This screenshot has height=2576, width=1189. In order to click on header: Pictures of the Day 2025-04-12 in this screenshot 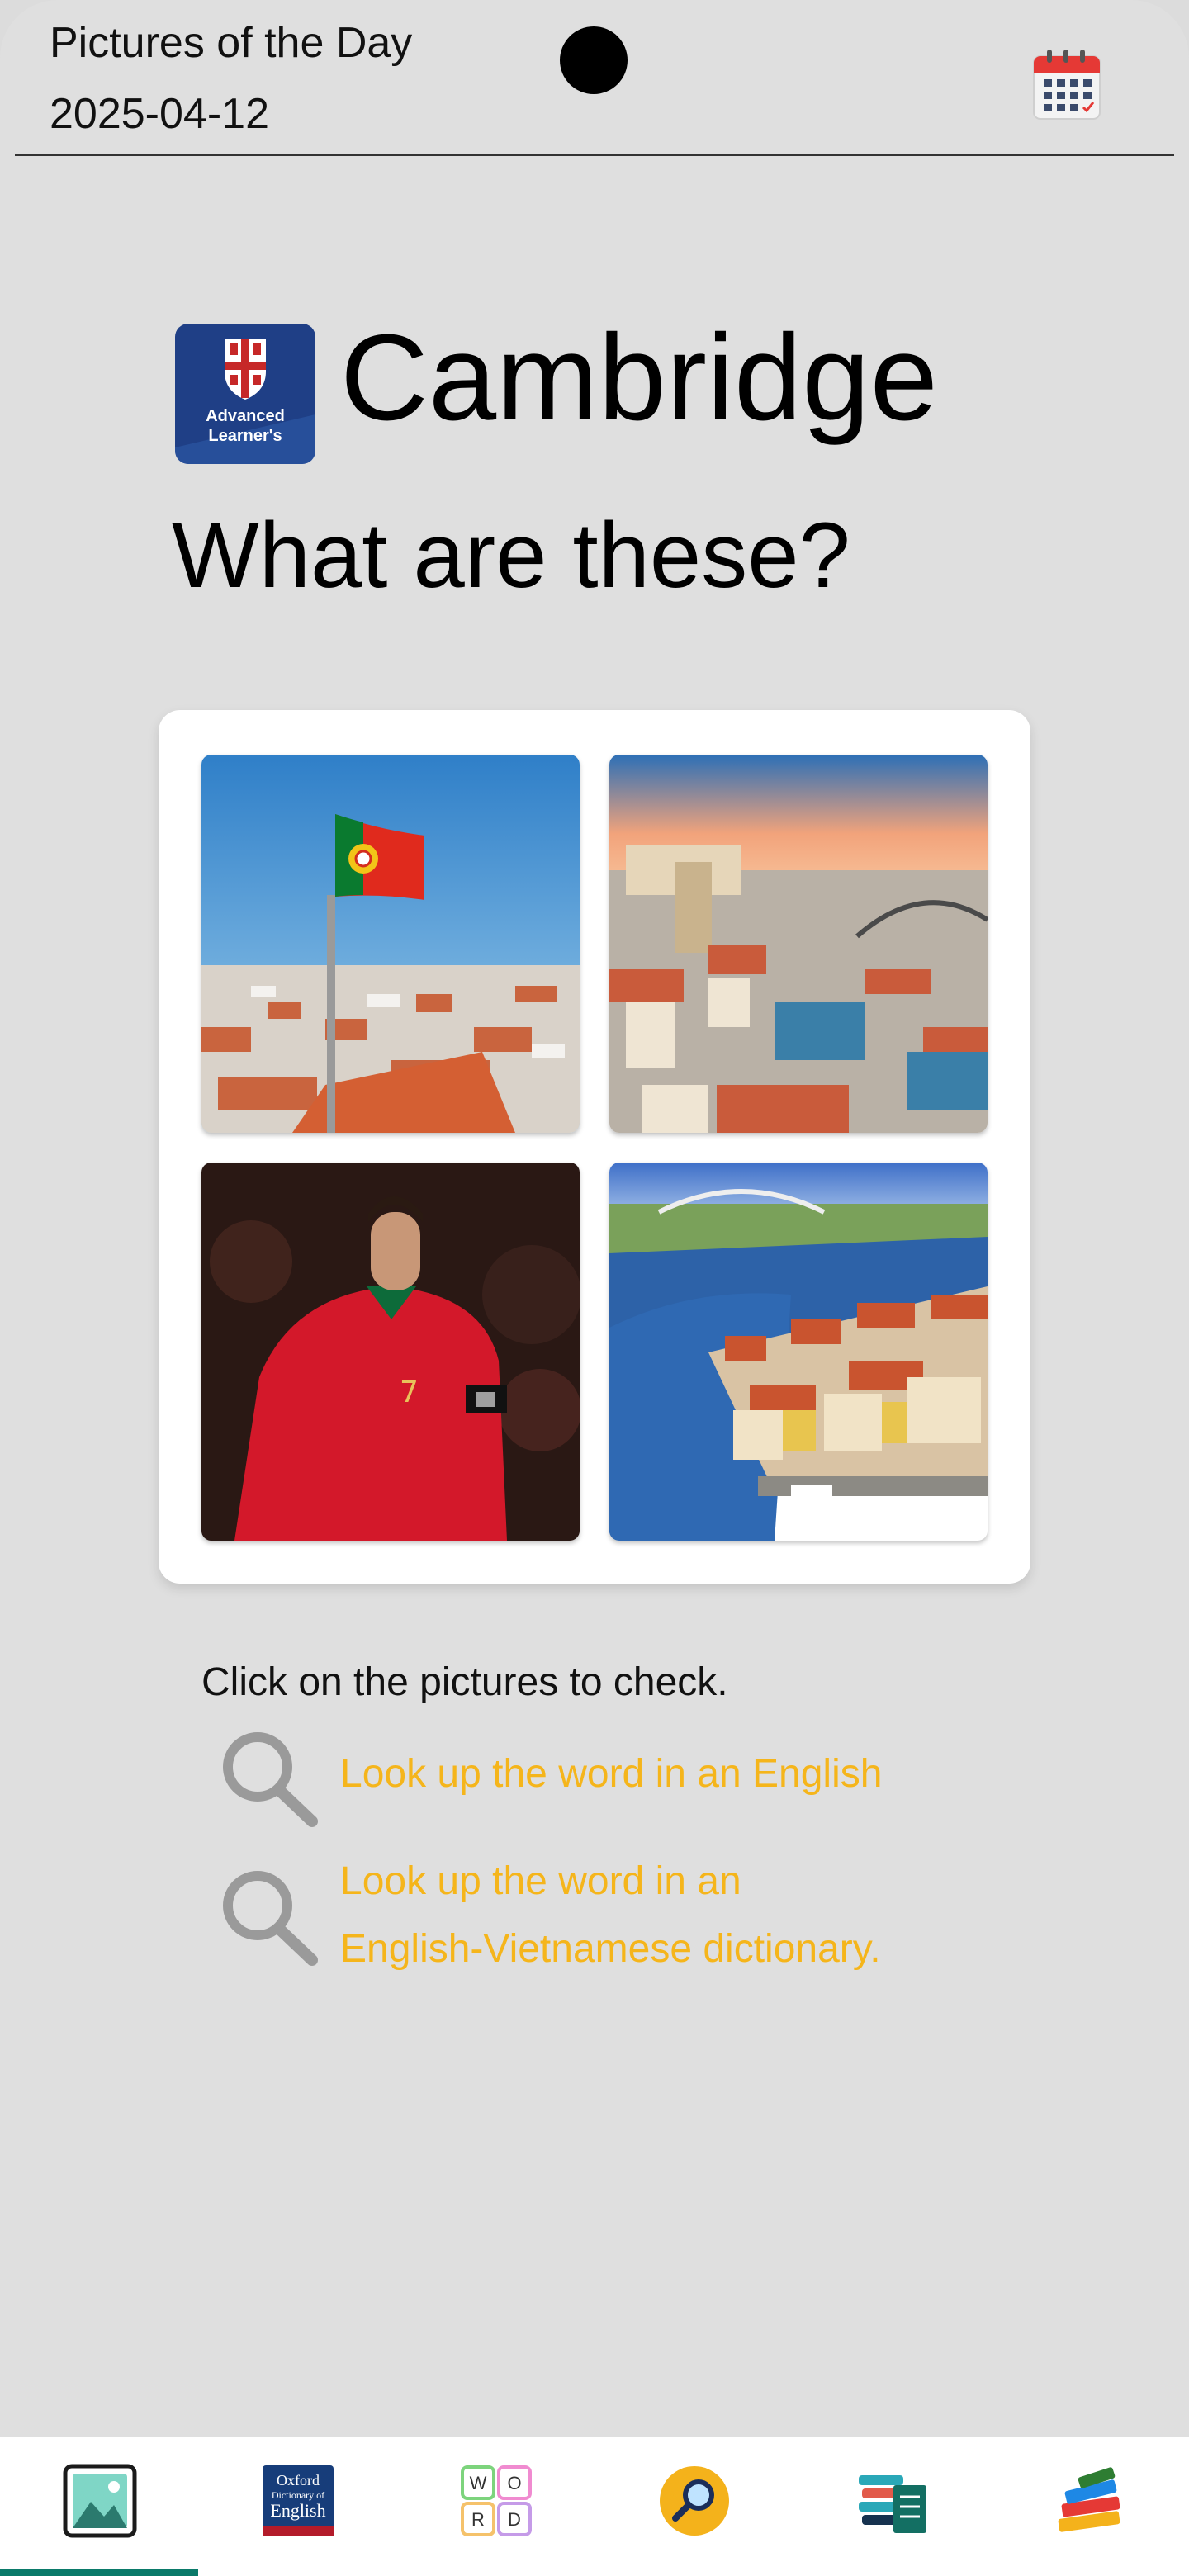, I will do `click(594, 78)`.